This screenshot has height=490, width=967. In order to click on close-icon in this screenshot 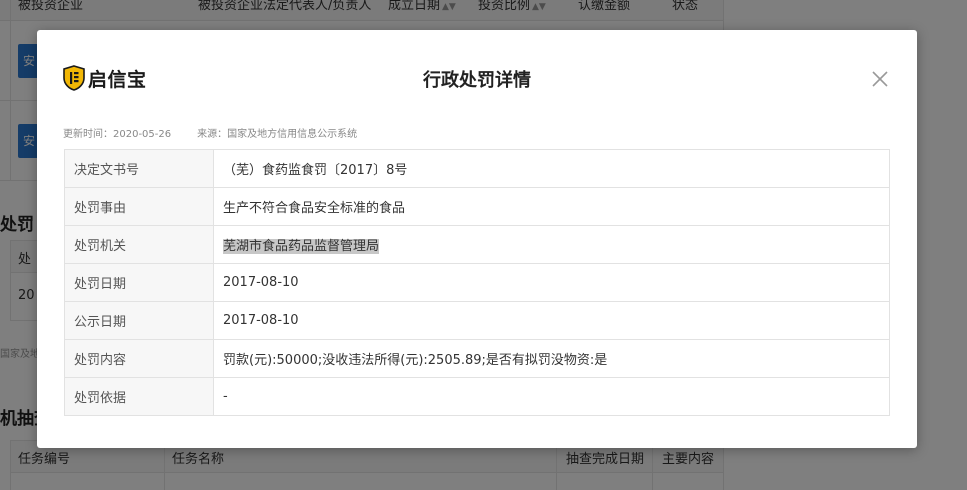, I will do `click(880, 79)`.